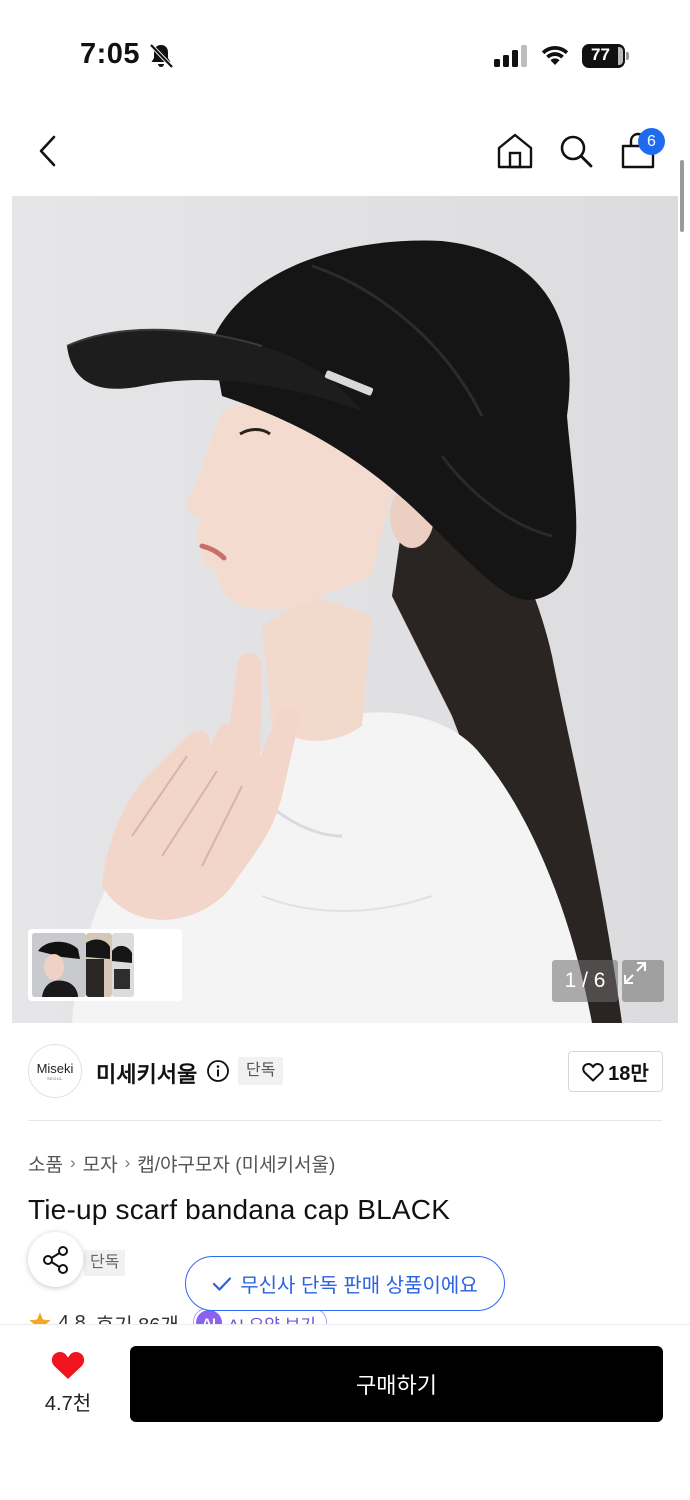 Image resolution: width=690 pixels, height=1500 pixels. I want to click on expand-image-button, so click(643, 981).